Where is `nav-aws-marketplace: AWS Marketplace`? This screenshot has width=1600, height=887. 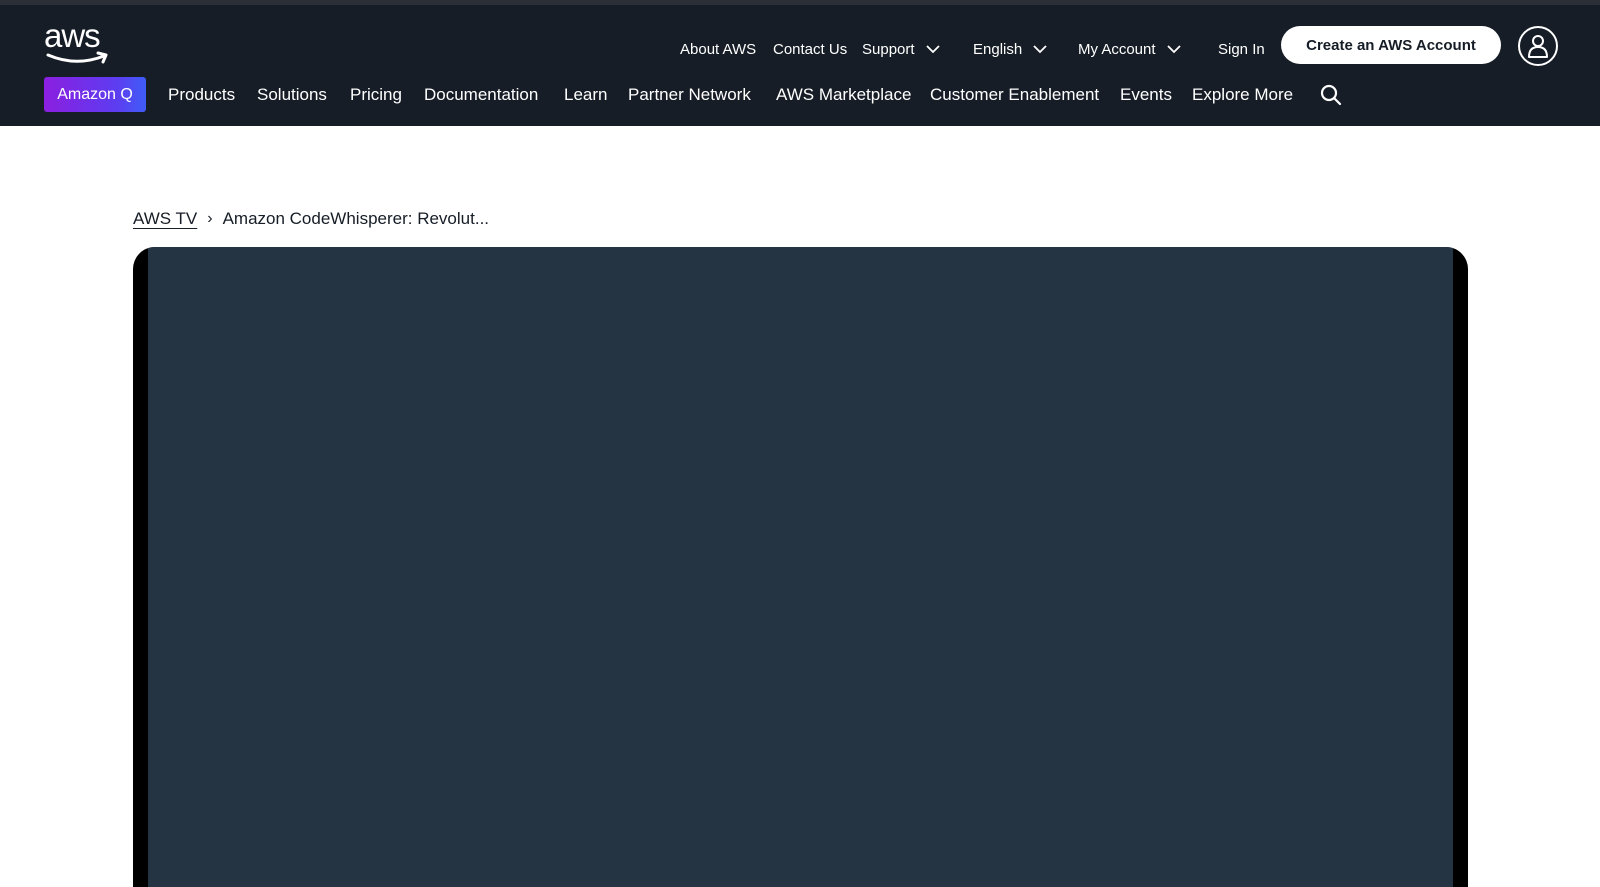 nav-aws-marketplace: AWS Marketplace is located at coordinates (843, 94).